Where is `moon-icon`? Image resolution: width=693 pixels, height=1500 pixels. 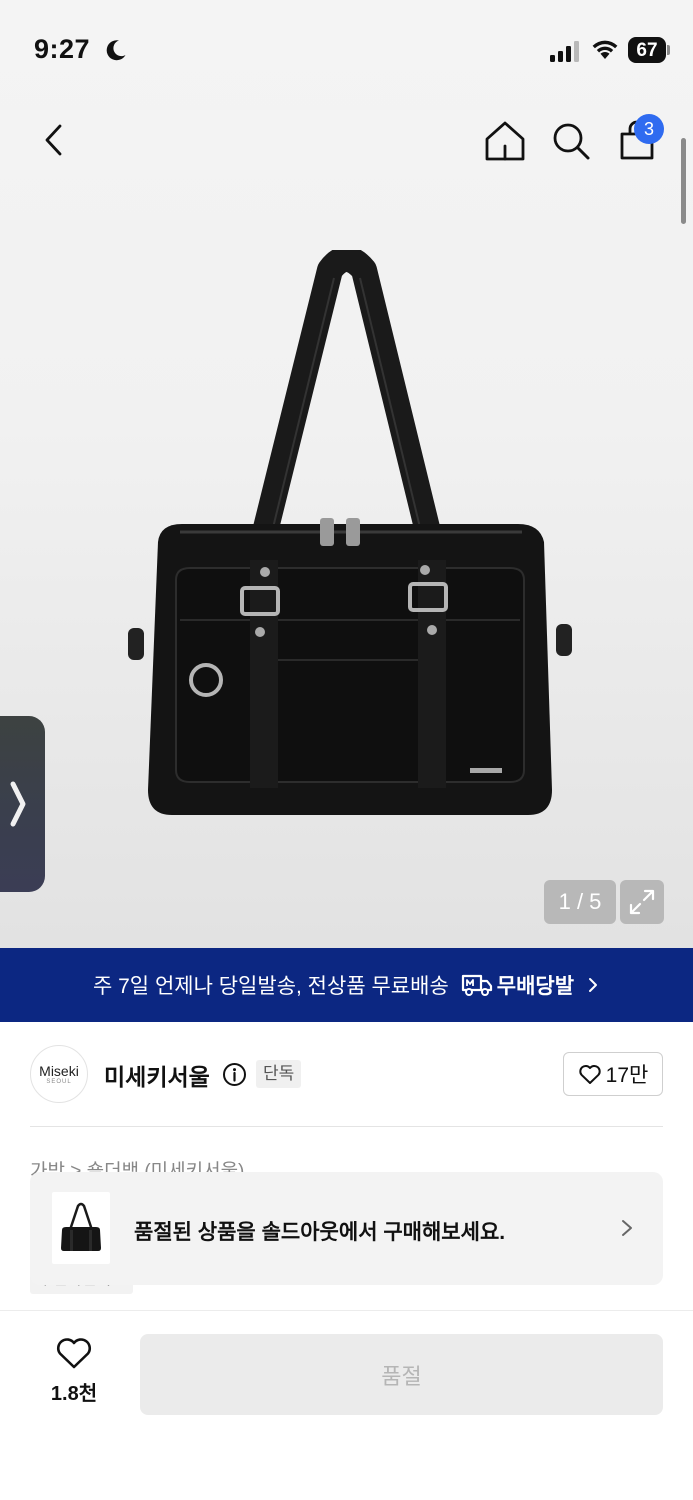 moon-icon is located at coordinates (116, 50).